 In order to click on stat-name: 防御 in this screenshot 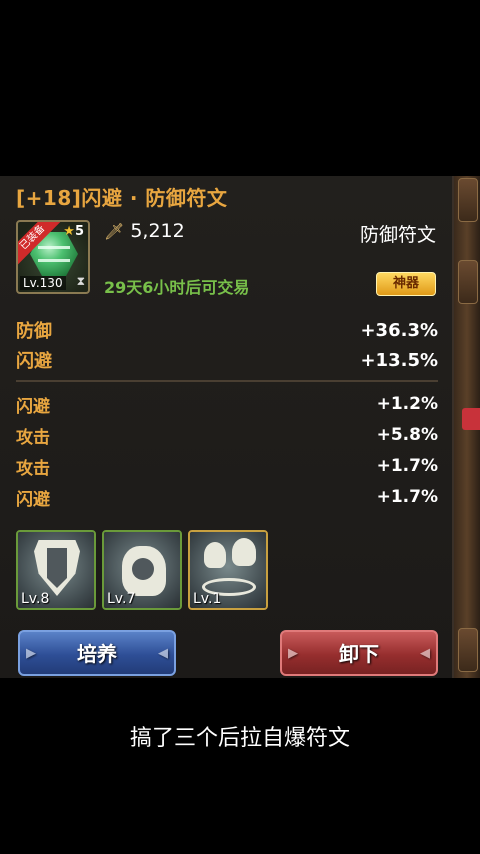, I will do `click(34, 331)`.